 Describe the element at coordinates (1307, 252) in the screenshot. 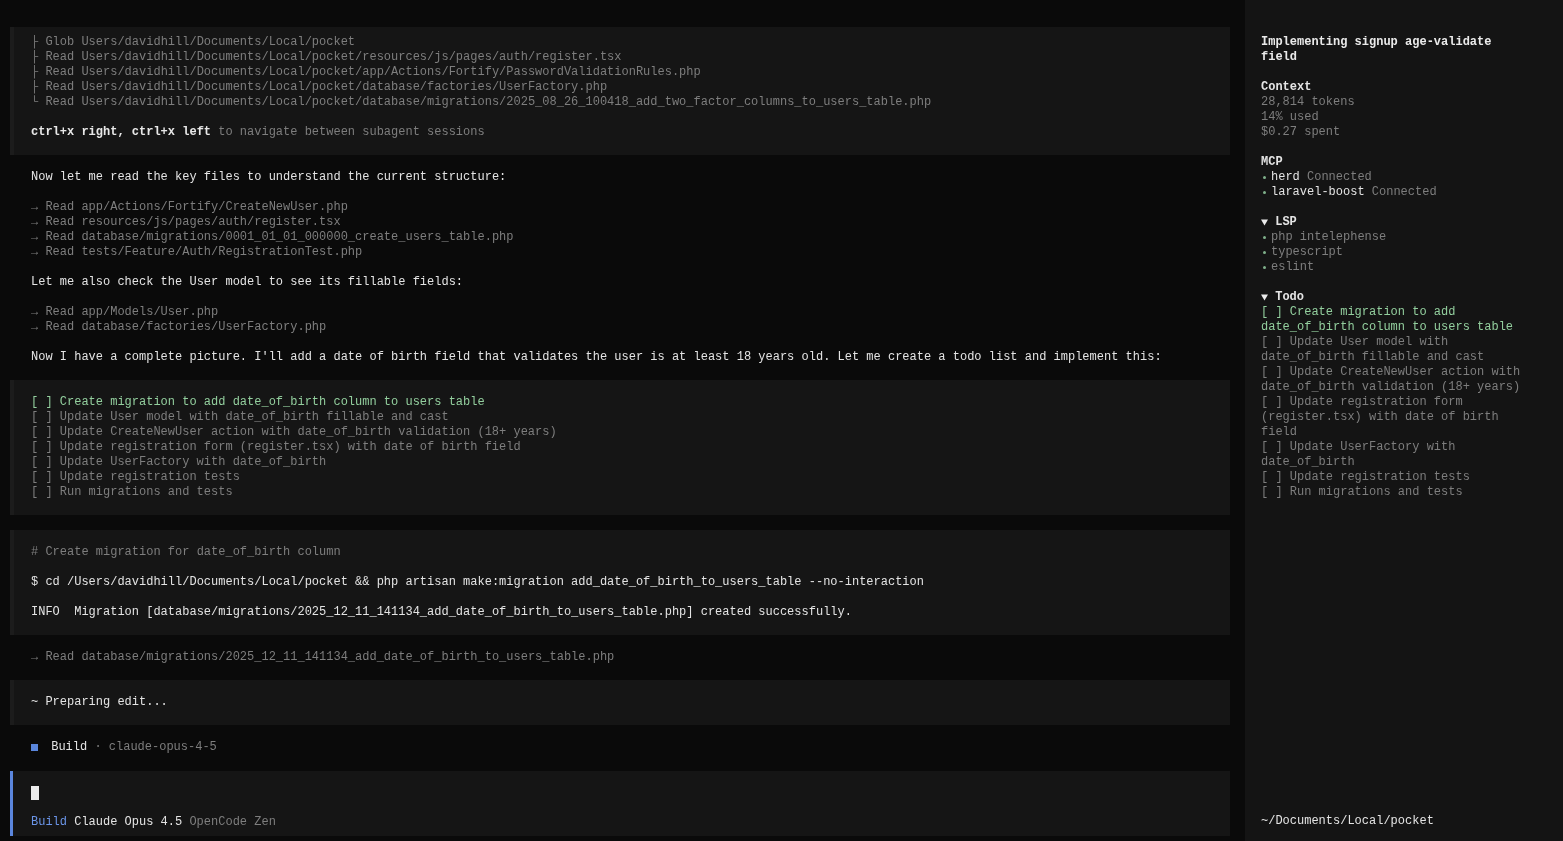

I see `lsp-server: typescript` at that location.